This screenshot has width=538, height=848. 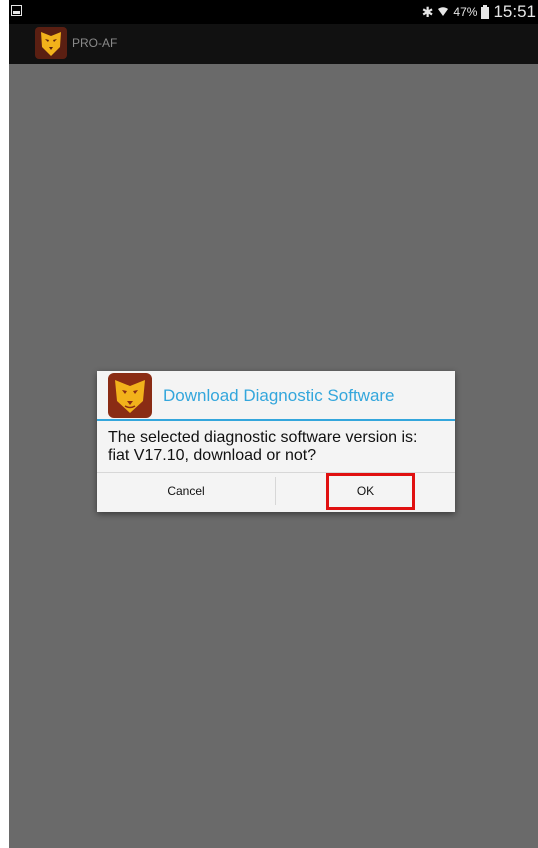 What do you see at coordinates (485, 11) in the screenshot?
I see `battery-icon` at bounding box center [485, 11].